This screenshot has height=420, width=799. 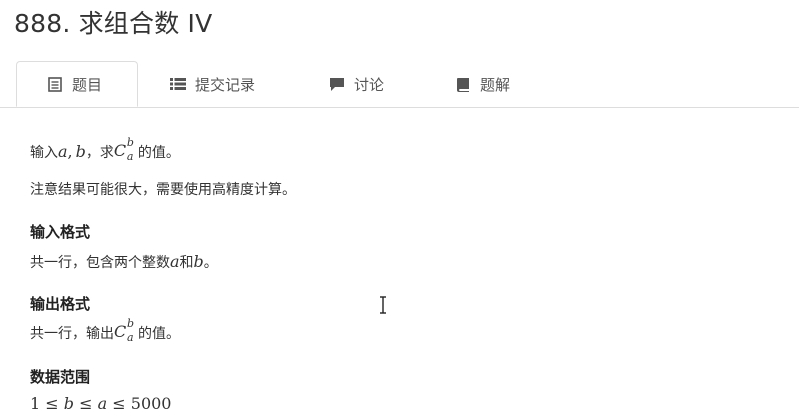 I want to click on description-line-1: 输入a, b，求 Cb a 的值。, so click(x=105, y=149).